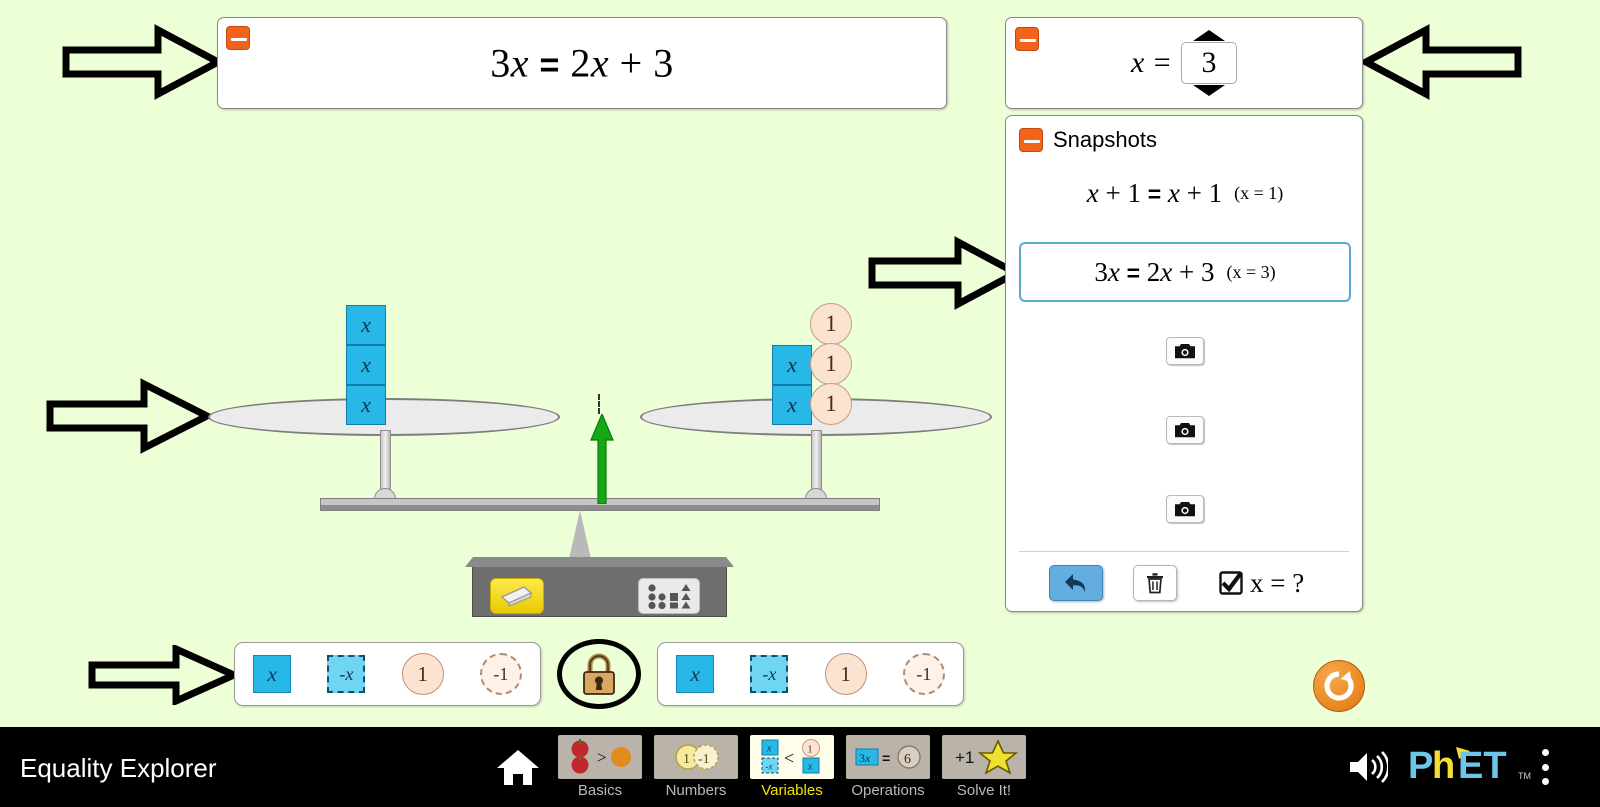 The width and height of the screenshot is (1600, 807). I want to click on snap2-right-const: 3, so click(1208, 271).